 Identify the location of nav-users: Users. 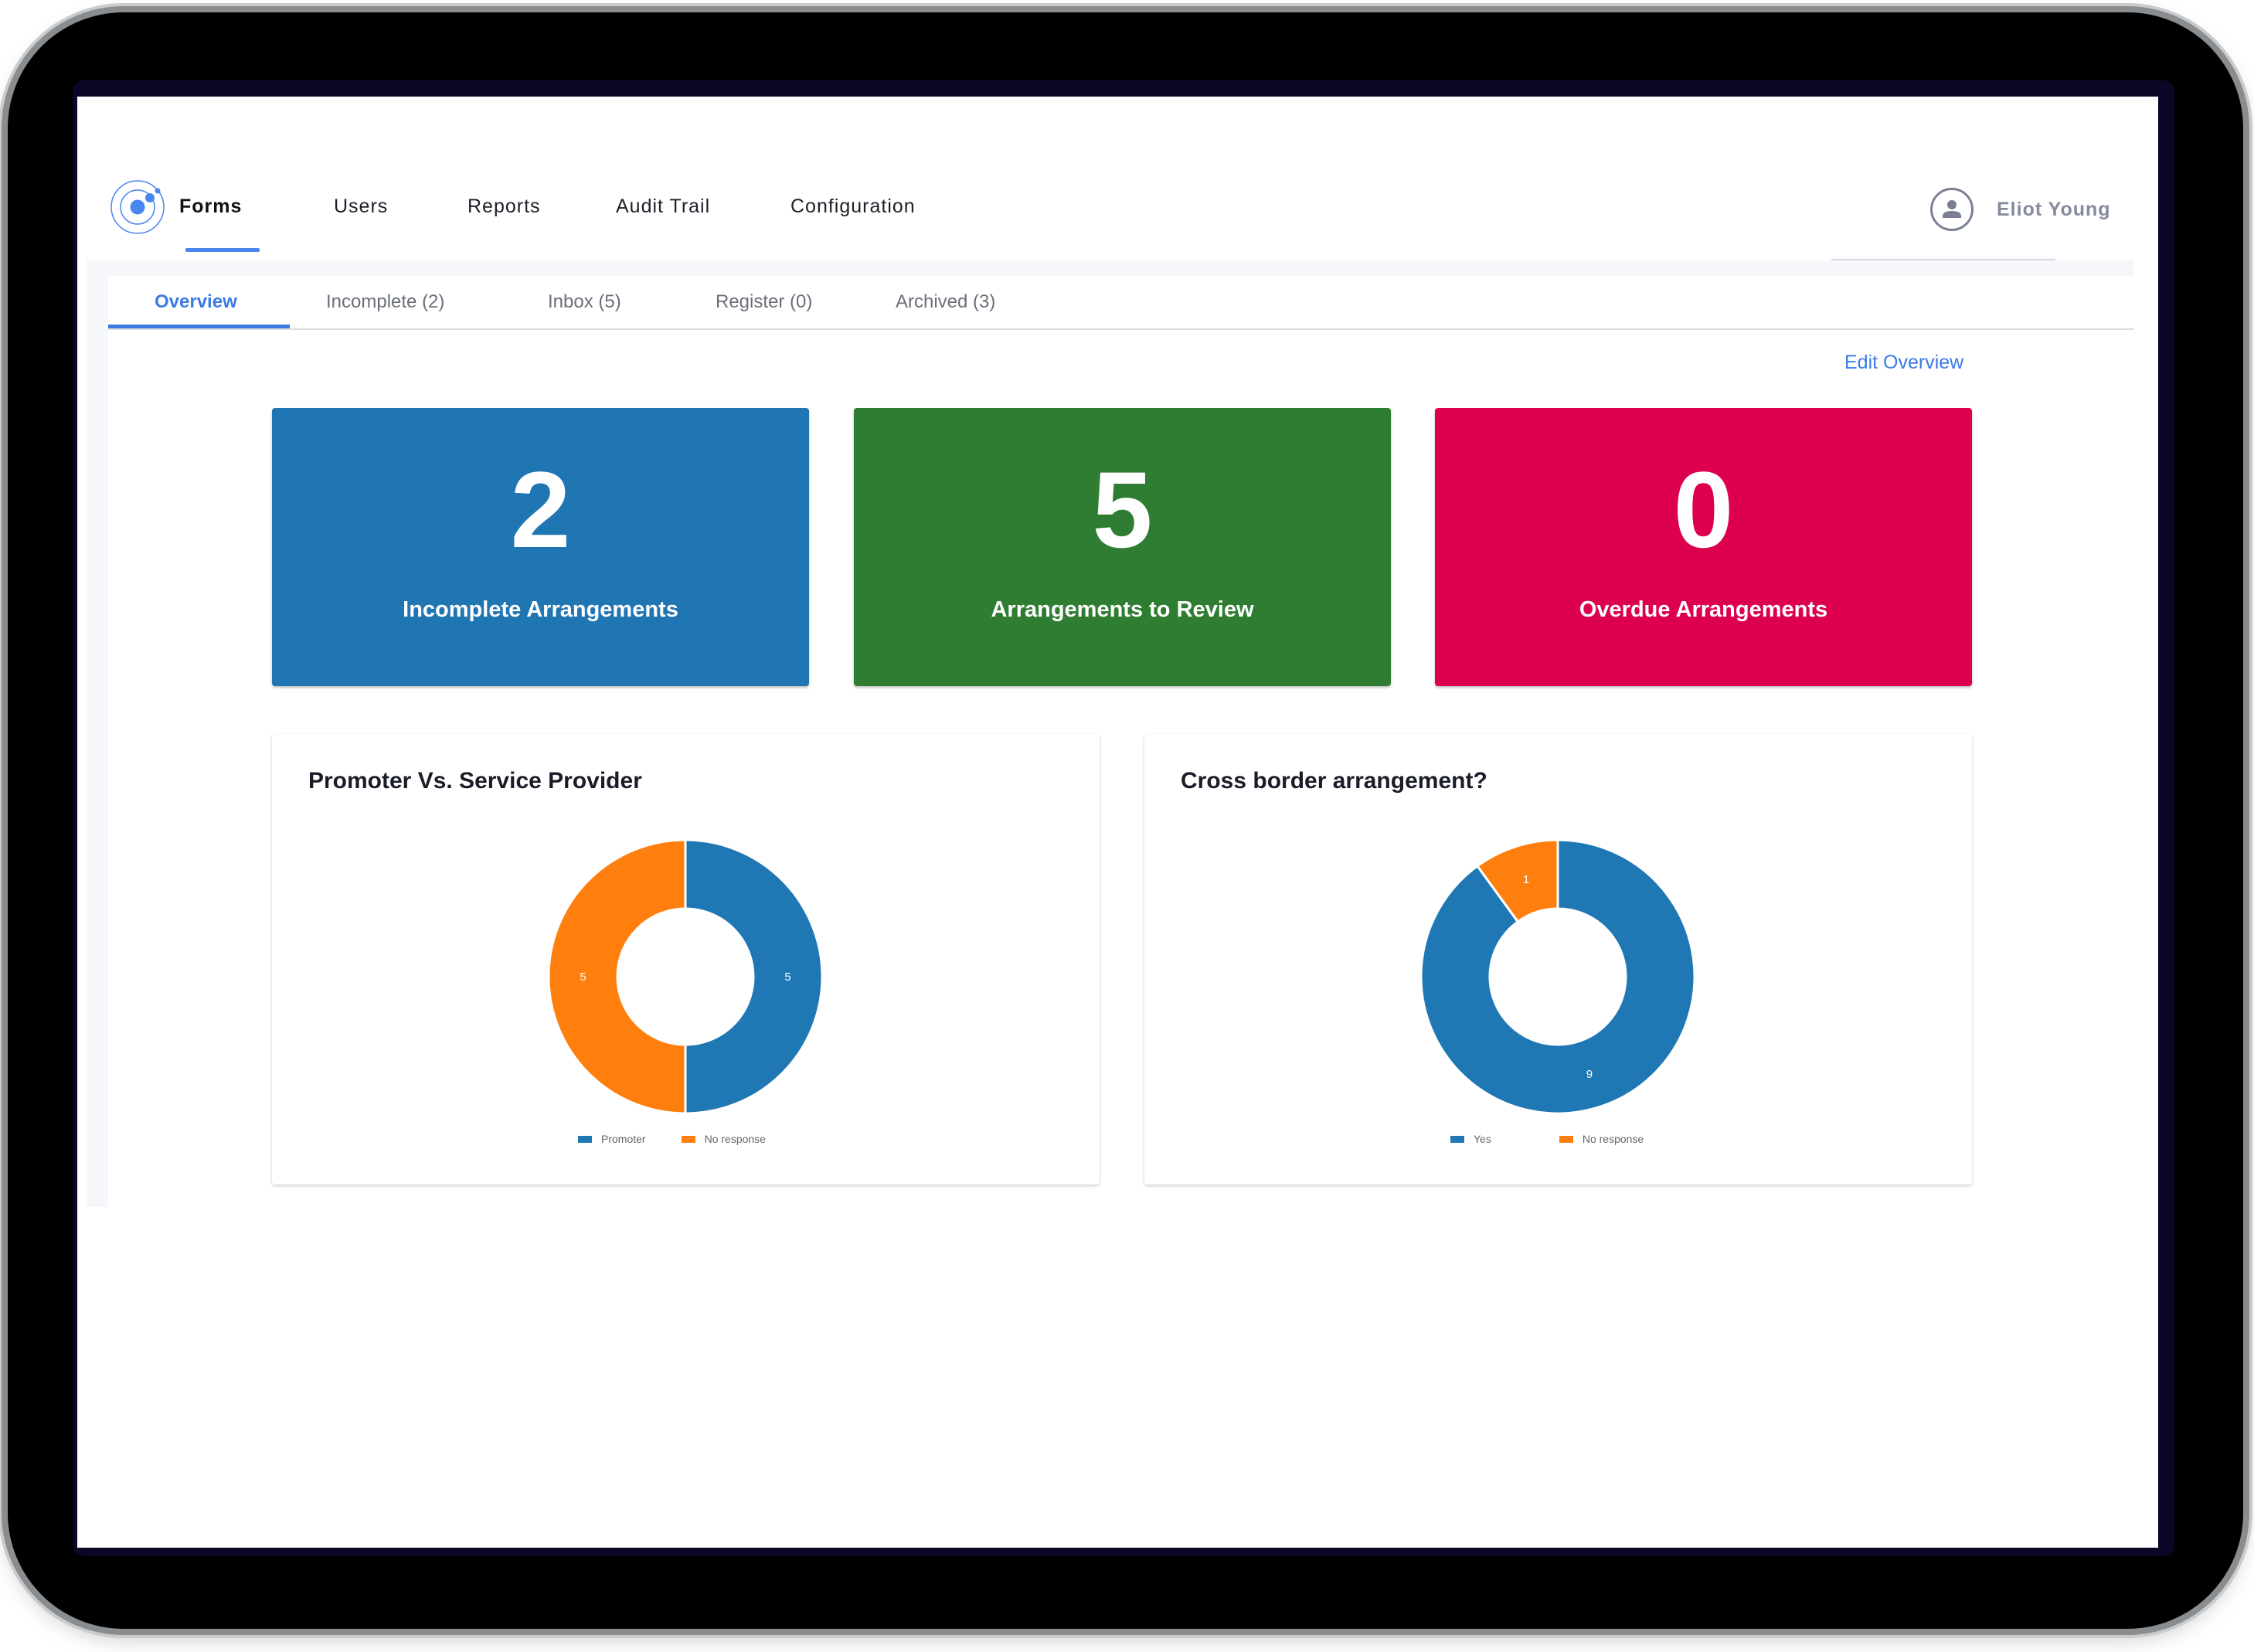
(361, 206).